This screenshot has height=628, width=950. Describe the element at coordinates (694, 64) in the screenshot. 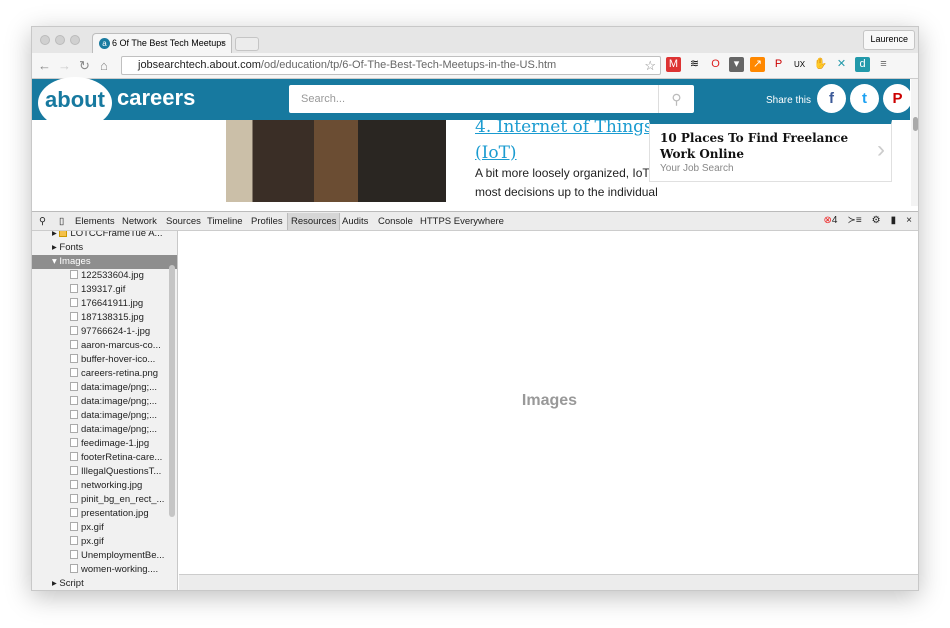

I see `buffer-icon: ≋` at that location.